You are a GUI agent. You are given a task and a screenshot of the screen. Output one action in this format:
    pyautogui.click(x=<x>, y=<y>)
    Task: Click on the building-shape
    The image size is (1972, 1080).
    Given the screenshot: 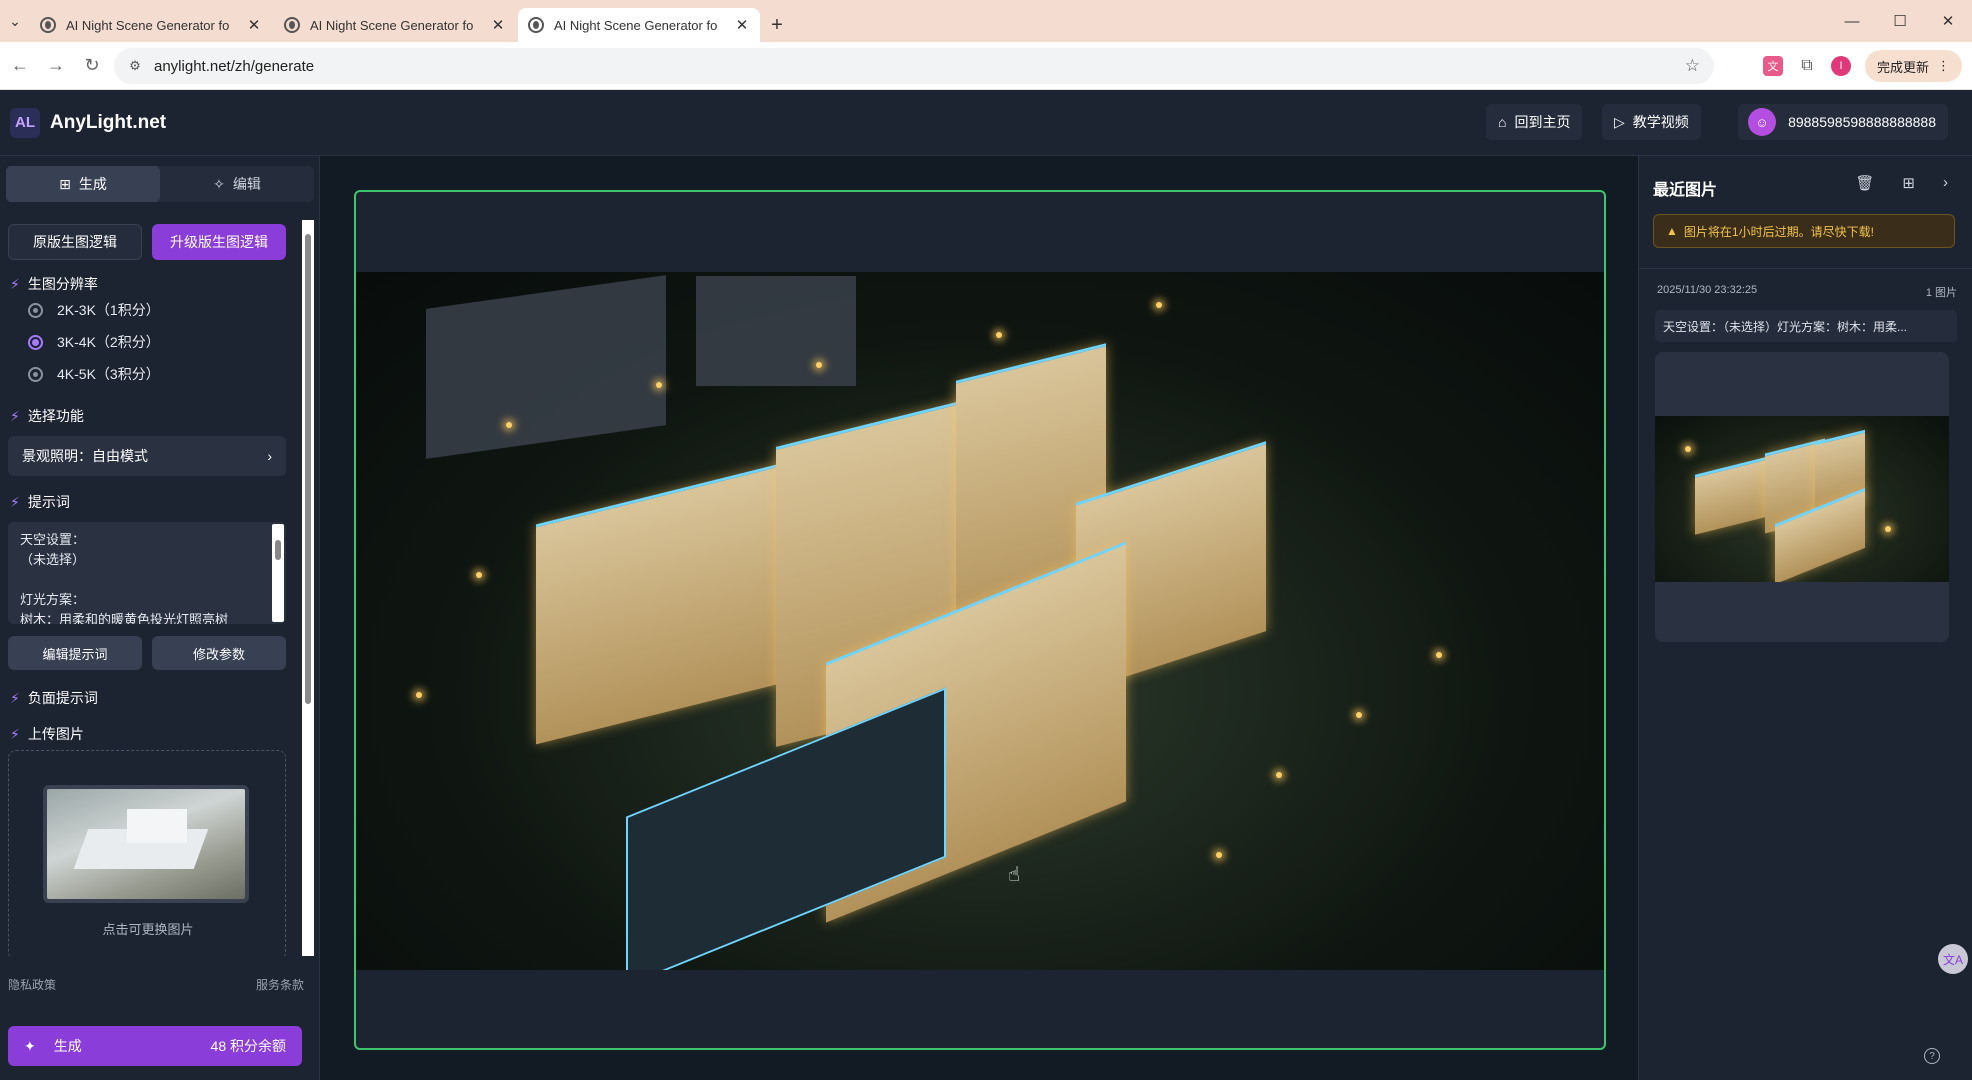 What is the action you would take?
    pyautogui.click(x=157, y=826)
    